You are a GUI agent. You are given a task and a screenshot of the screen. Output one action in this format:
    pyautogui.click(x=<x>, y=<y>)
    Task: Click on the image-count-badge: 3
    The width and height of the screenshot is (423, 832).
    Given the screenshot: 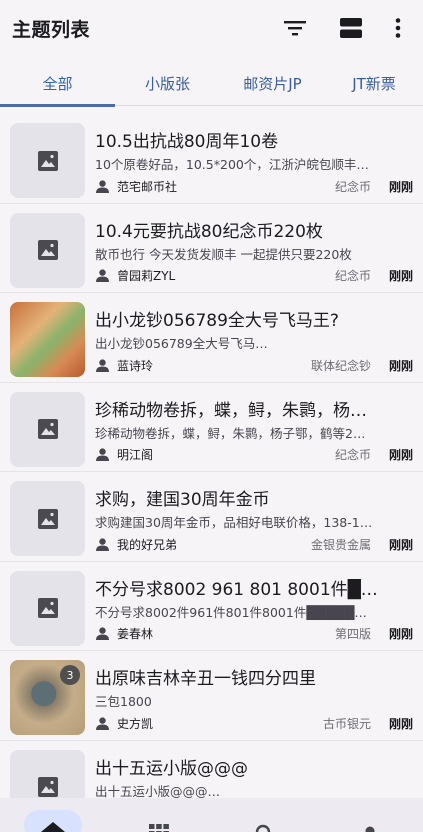 What is the action you would take?
    pyautogui.click(x=70, y=675)
    